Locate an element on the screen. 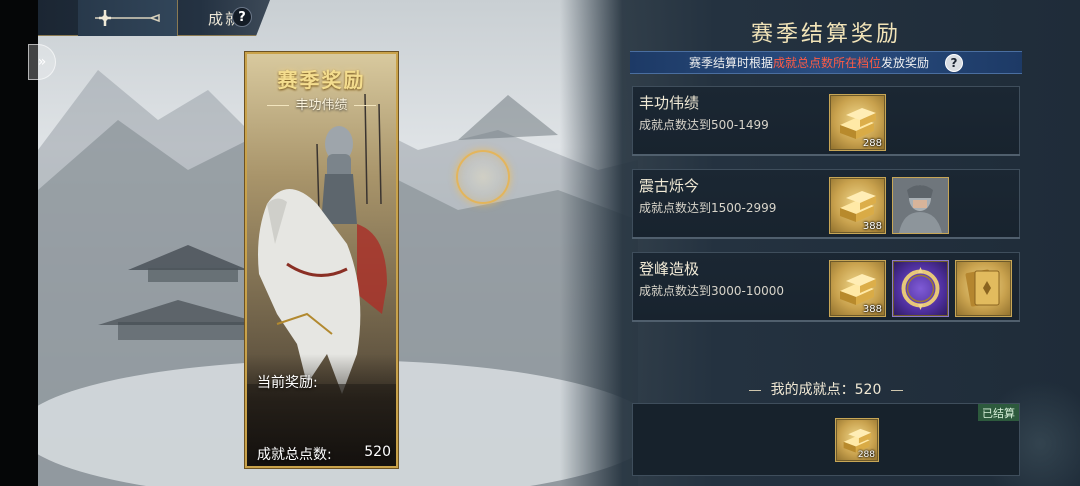 The height and width of the screenshot is (486, 1080). tier-desc: 成就点数达到1500-2999 is located at coordinates (708, 208).